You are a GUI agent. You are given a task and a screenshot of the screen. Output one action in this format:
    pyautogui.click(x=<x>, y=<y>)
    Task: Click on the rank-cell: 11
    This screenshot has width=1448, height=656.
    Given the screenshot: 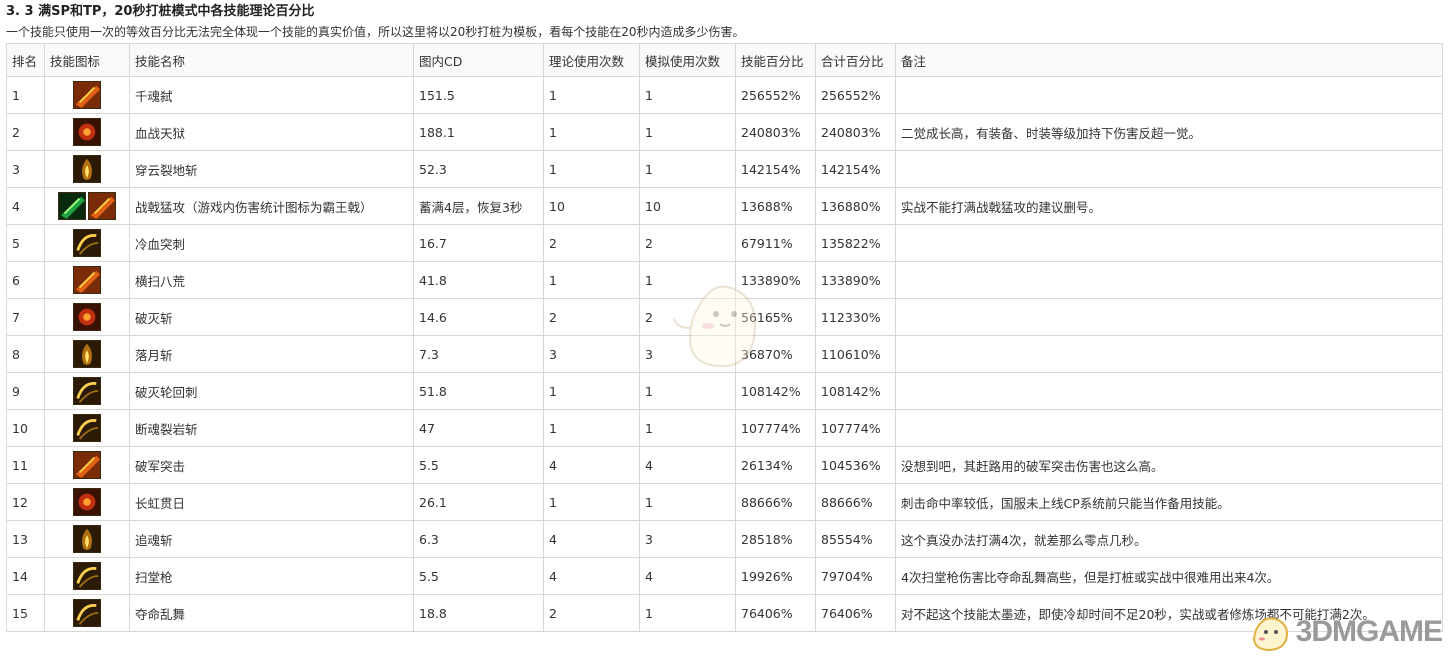 What is the action you would take?
    pyautogui.click(x=25, y=465)
    